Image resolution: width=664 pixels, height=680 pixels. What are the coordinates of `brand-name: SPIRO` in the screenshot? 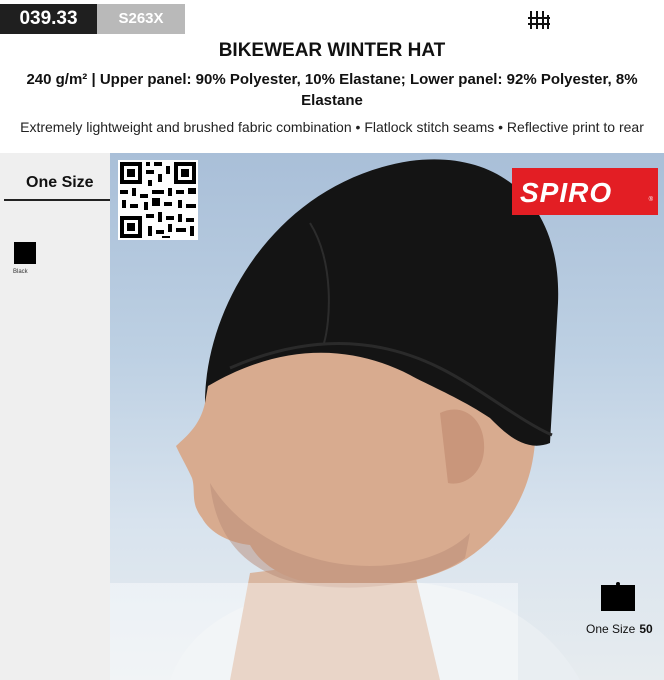 It's located at (566, 192).